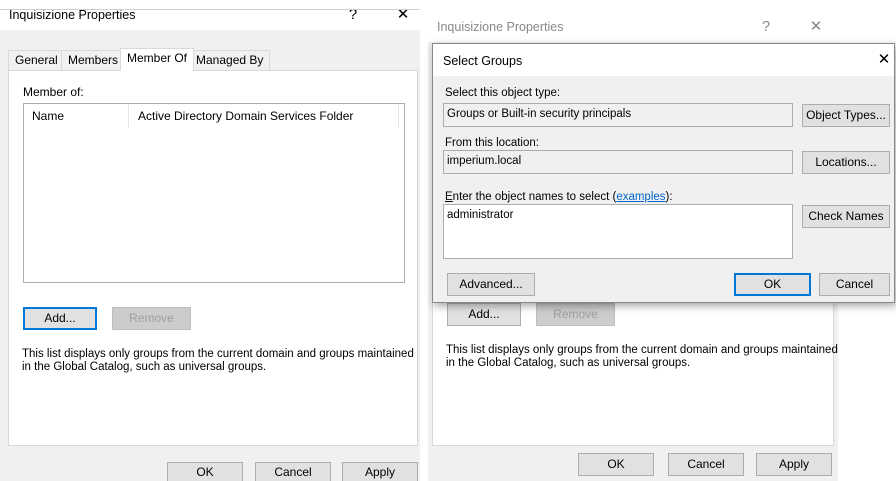  Describe the element at coordinates (230, 60) in the screenshot. I see `tab-managed-by: Managed By` at that location.